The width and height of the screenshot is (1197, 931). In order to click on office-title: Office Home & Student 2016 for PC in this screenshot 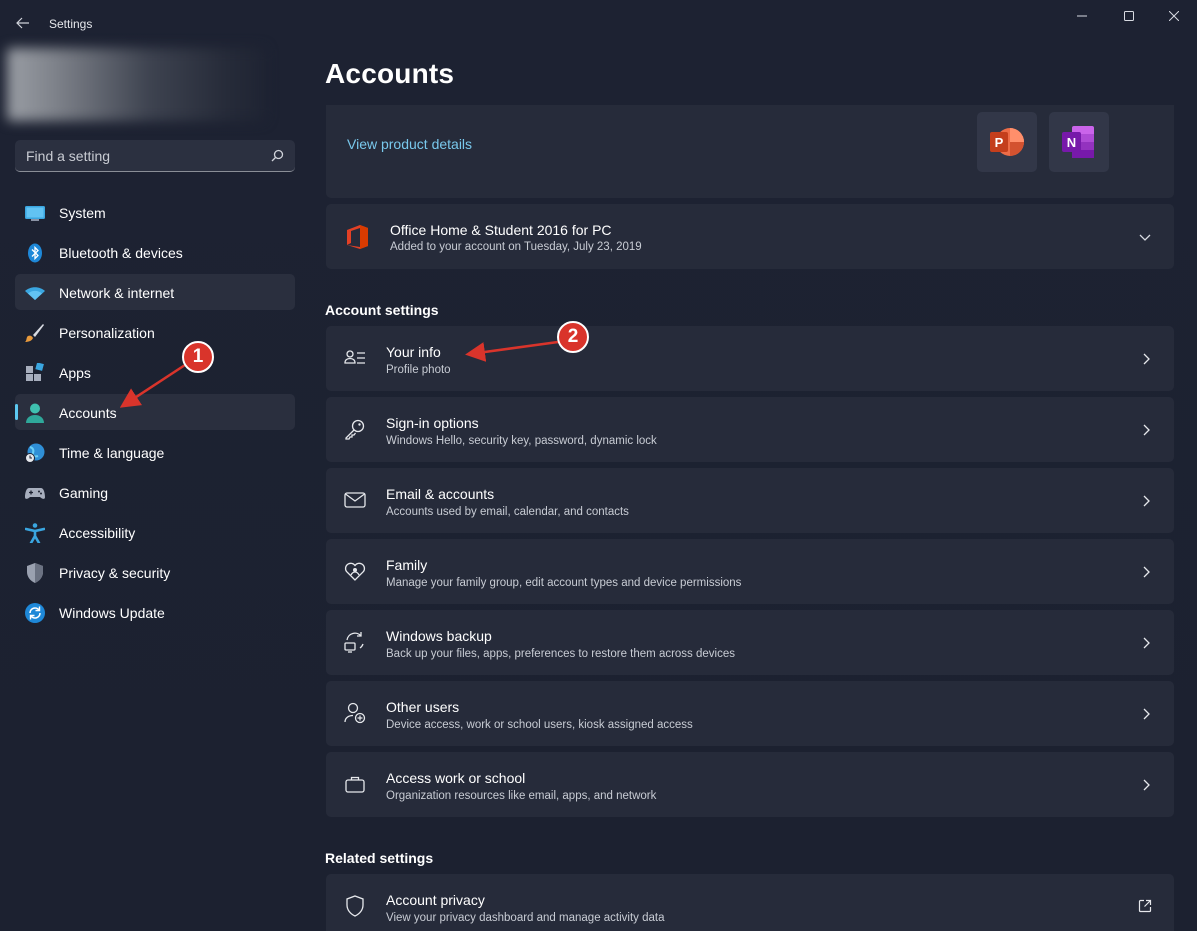, I will do `click(501, 230)`.